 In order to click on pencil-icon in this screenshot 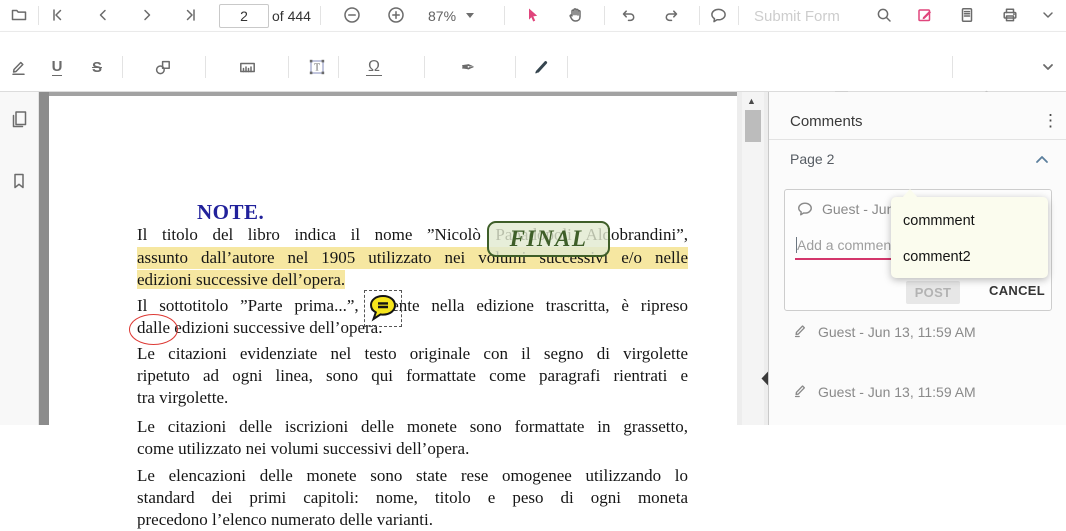, I will do `click(800, 391)`.